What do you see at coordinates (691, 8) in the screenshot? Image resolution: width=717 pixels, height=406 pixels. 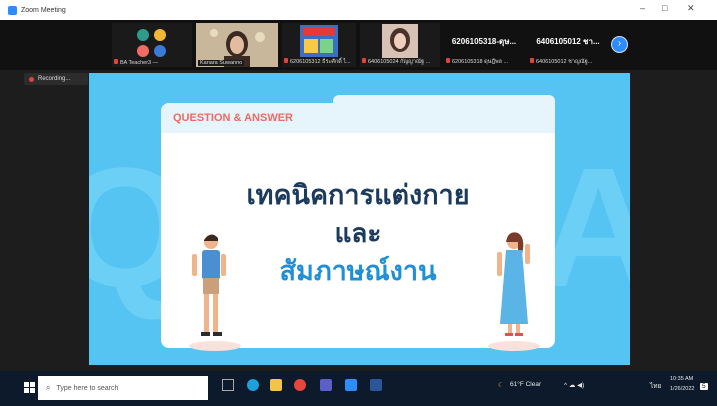 I see `close-button: ✕` at bounding box center [691, 8].